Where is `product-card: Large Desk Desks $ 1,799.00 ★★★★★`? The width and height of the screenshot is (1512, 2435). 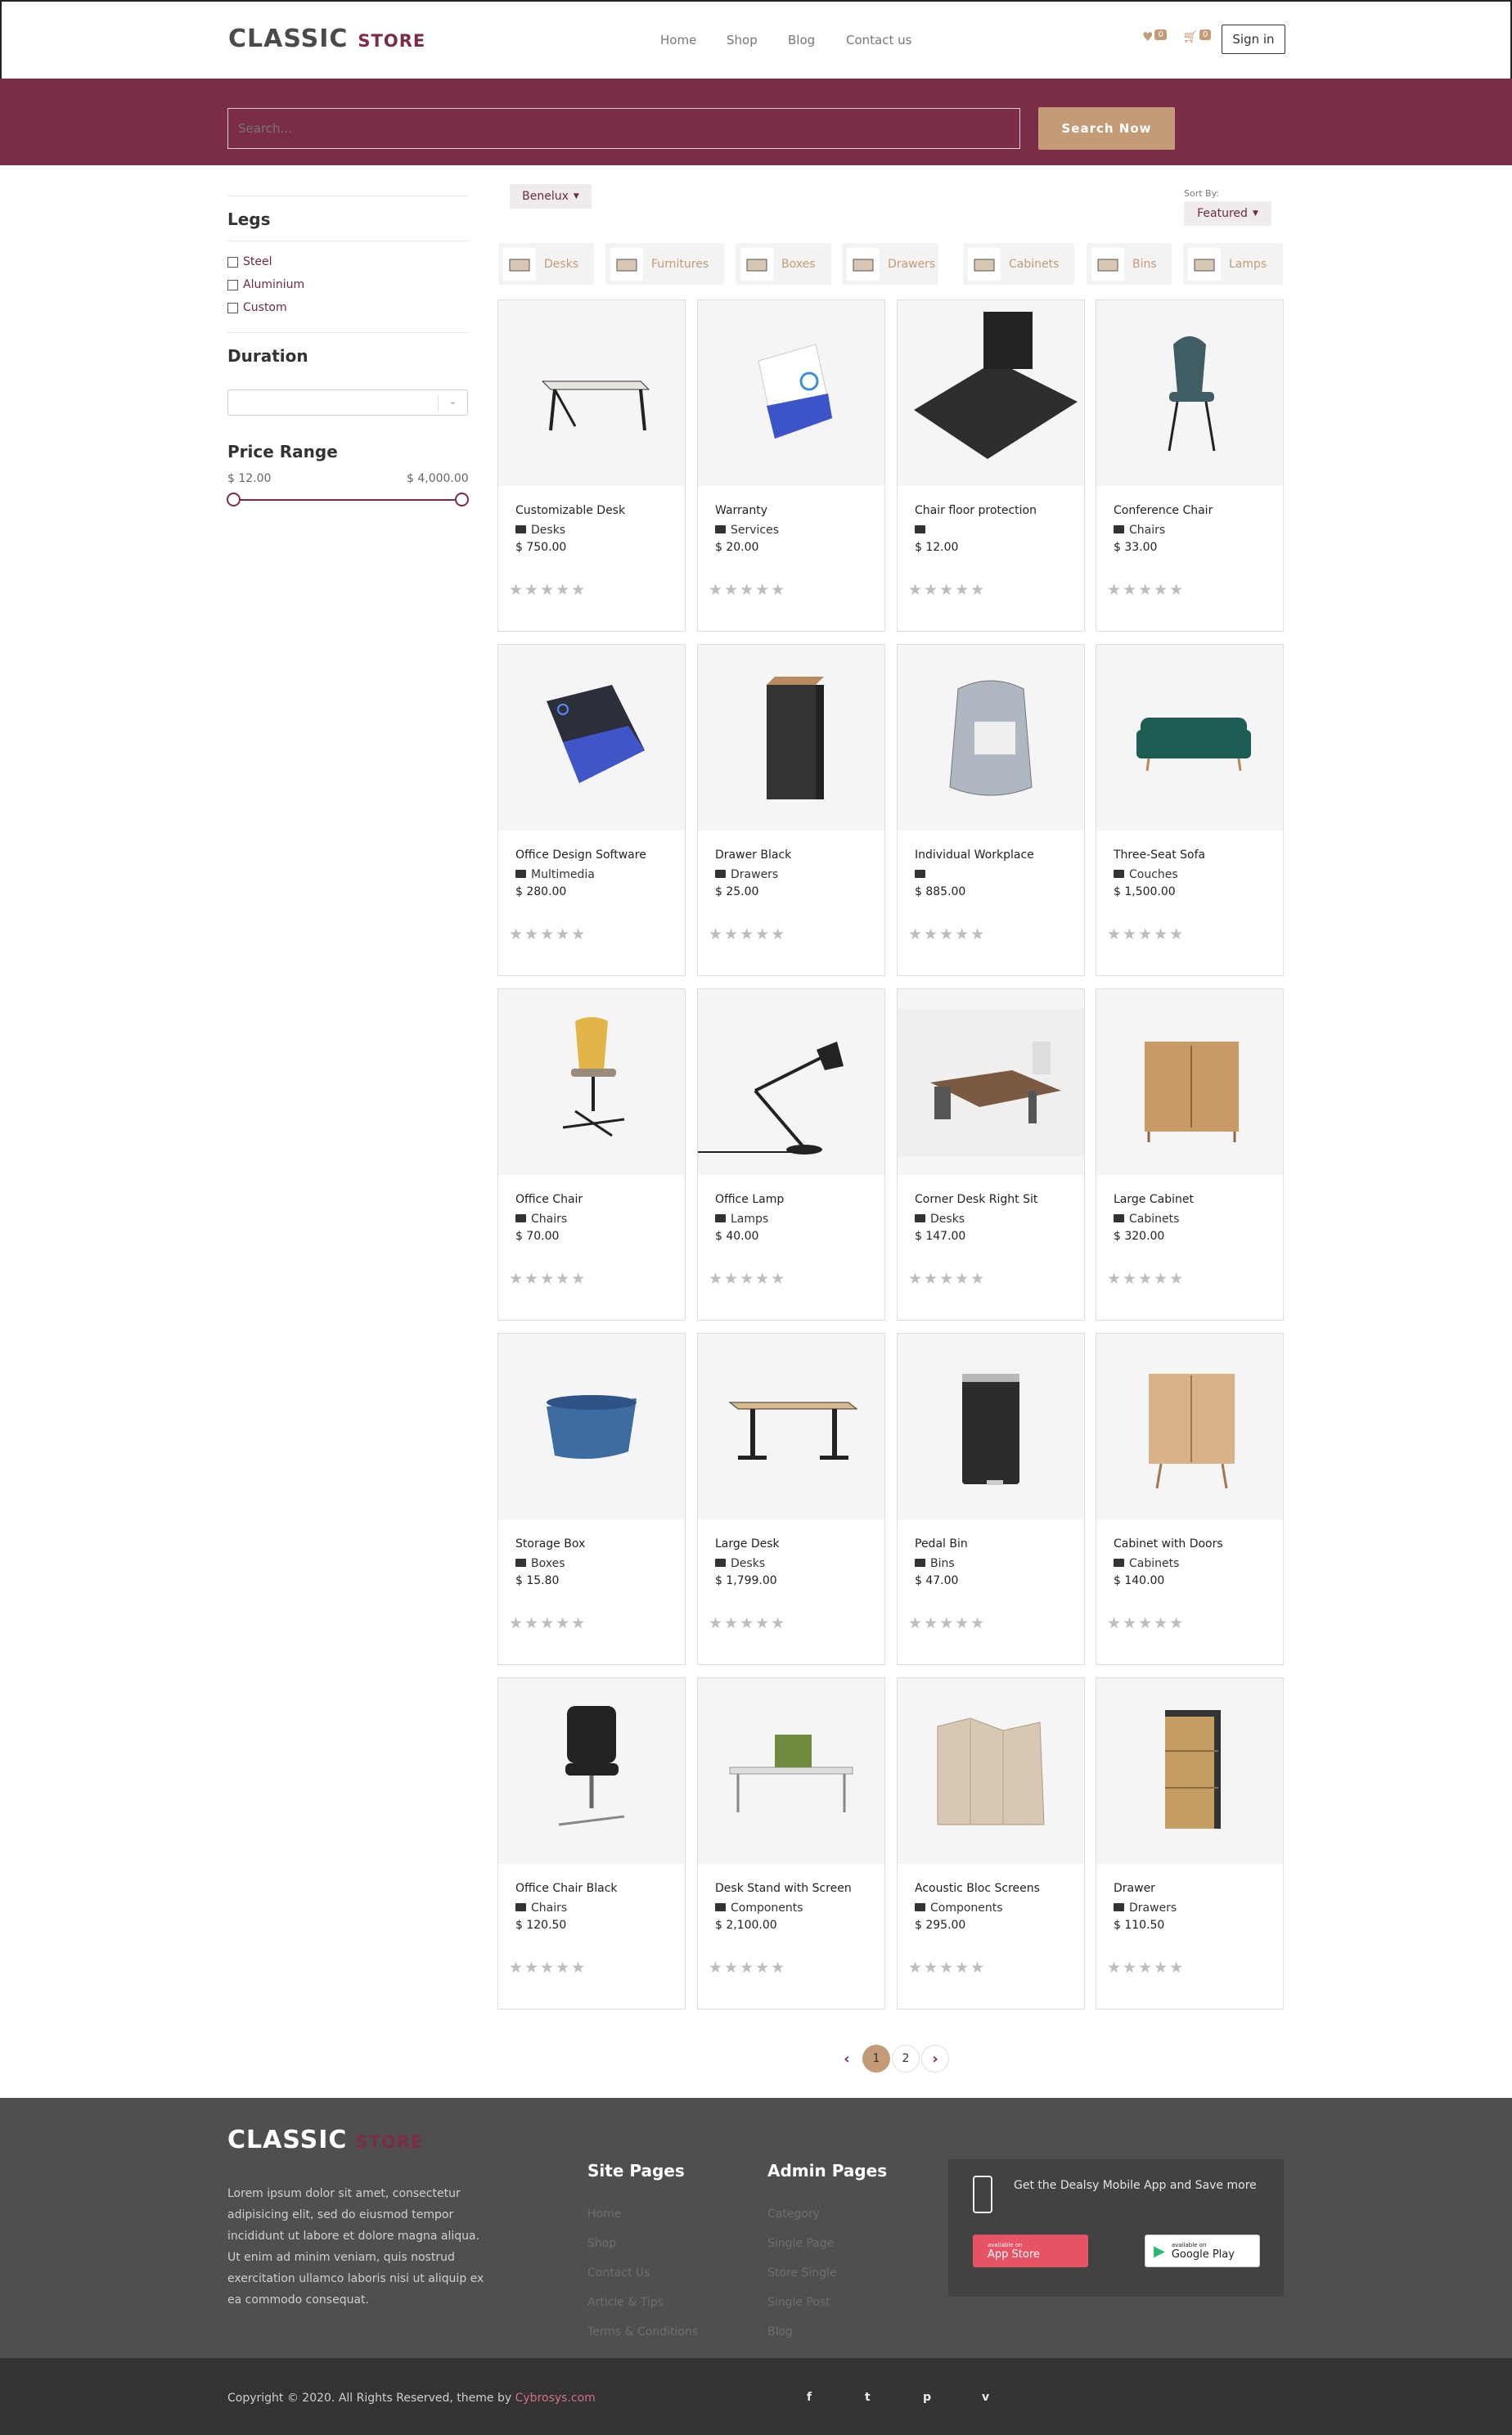 product-card: Large Desk Desks $ 1,799.00 ★★★★★ is located at coordinates (791, 1499).